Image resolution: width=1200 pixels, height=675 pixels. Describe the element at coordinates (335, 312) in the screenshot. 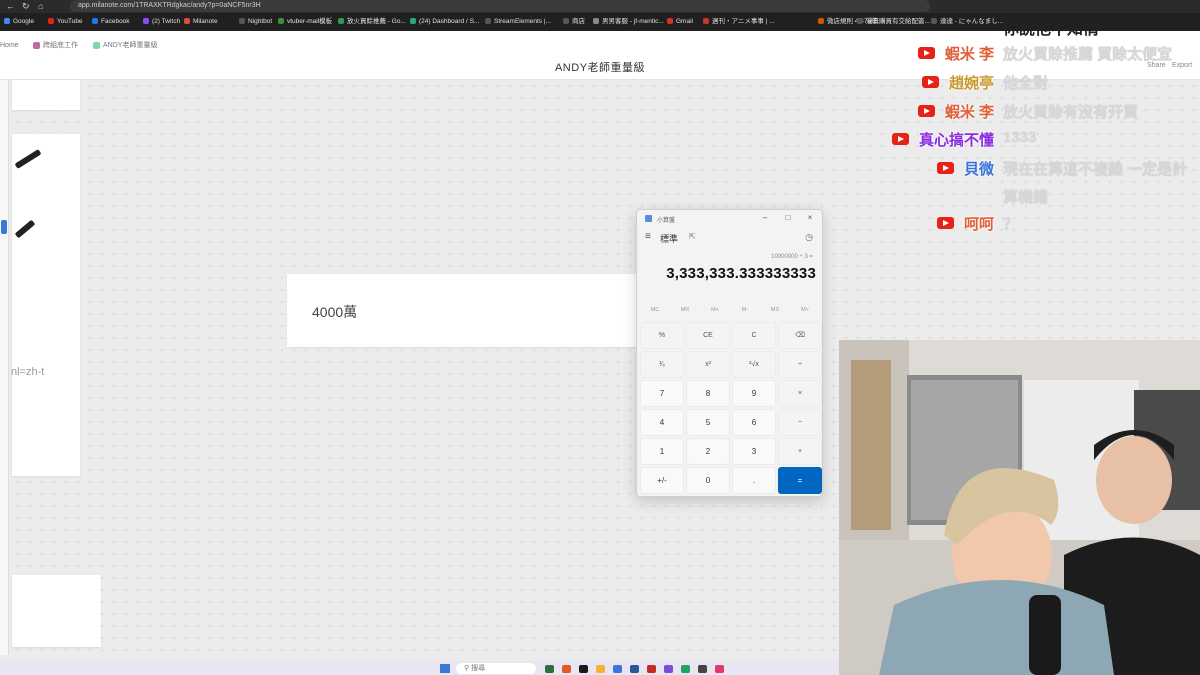

I see `note-text: 4000萬` at that location.